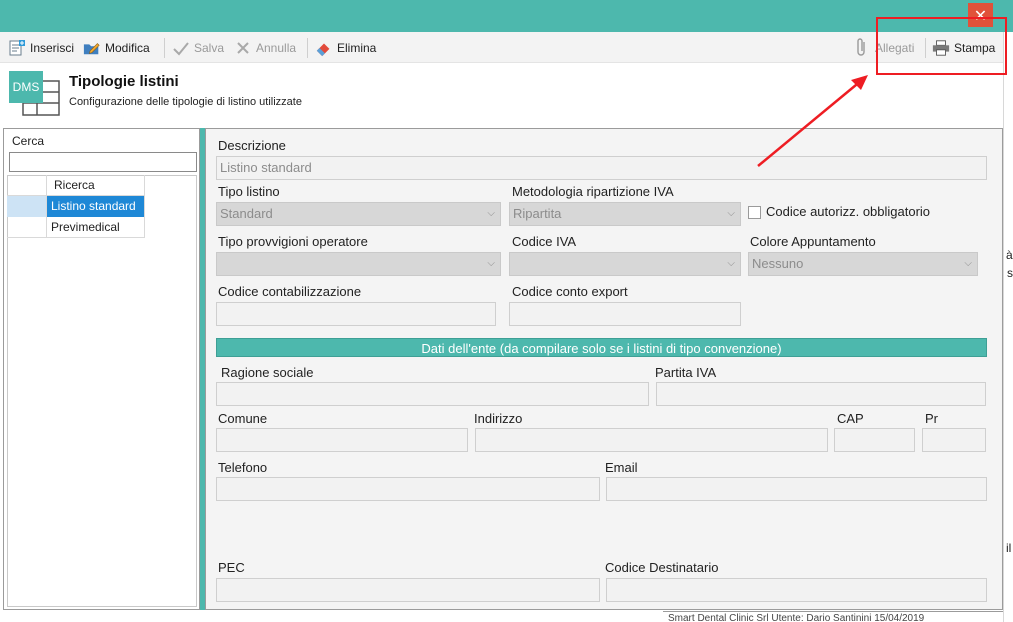 Image resolution: width=1013 pixels, height=622 pixels. What do you see at coordinates (812, 121) in the screenshot?
I see `annotation-arrow-icon` at bounding box center [812, 121].